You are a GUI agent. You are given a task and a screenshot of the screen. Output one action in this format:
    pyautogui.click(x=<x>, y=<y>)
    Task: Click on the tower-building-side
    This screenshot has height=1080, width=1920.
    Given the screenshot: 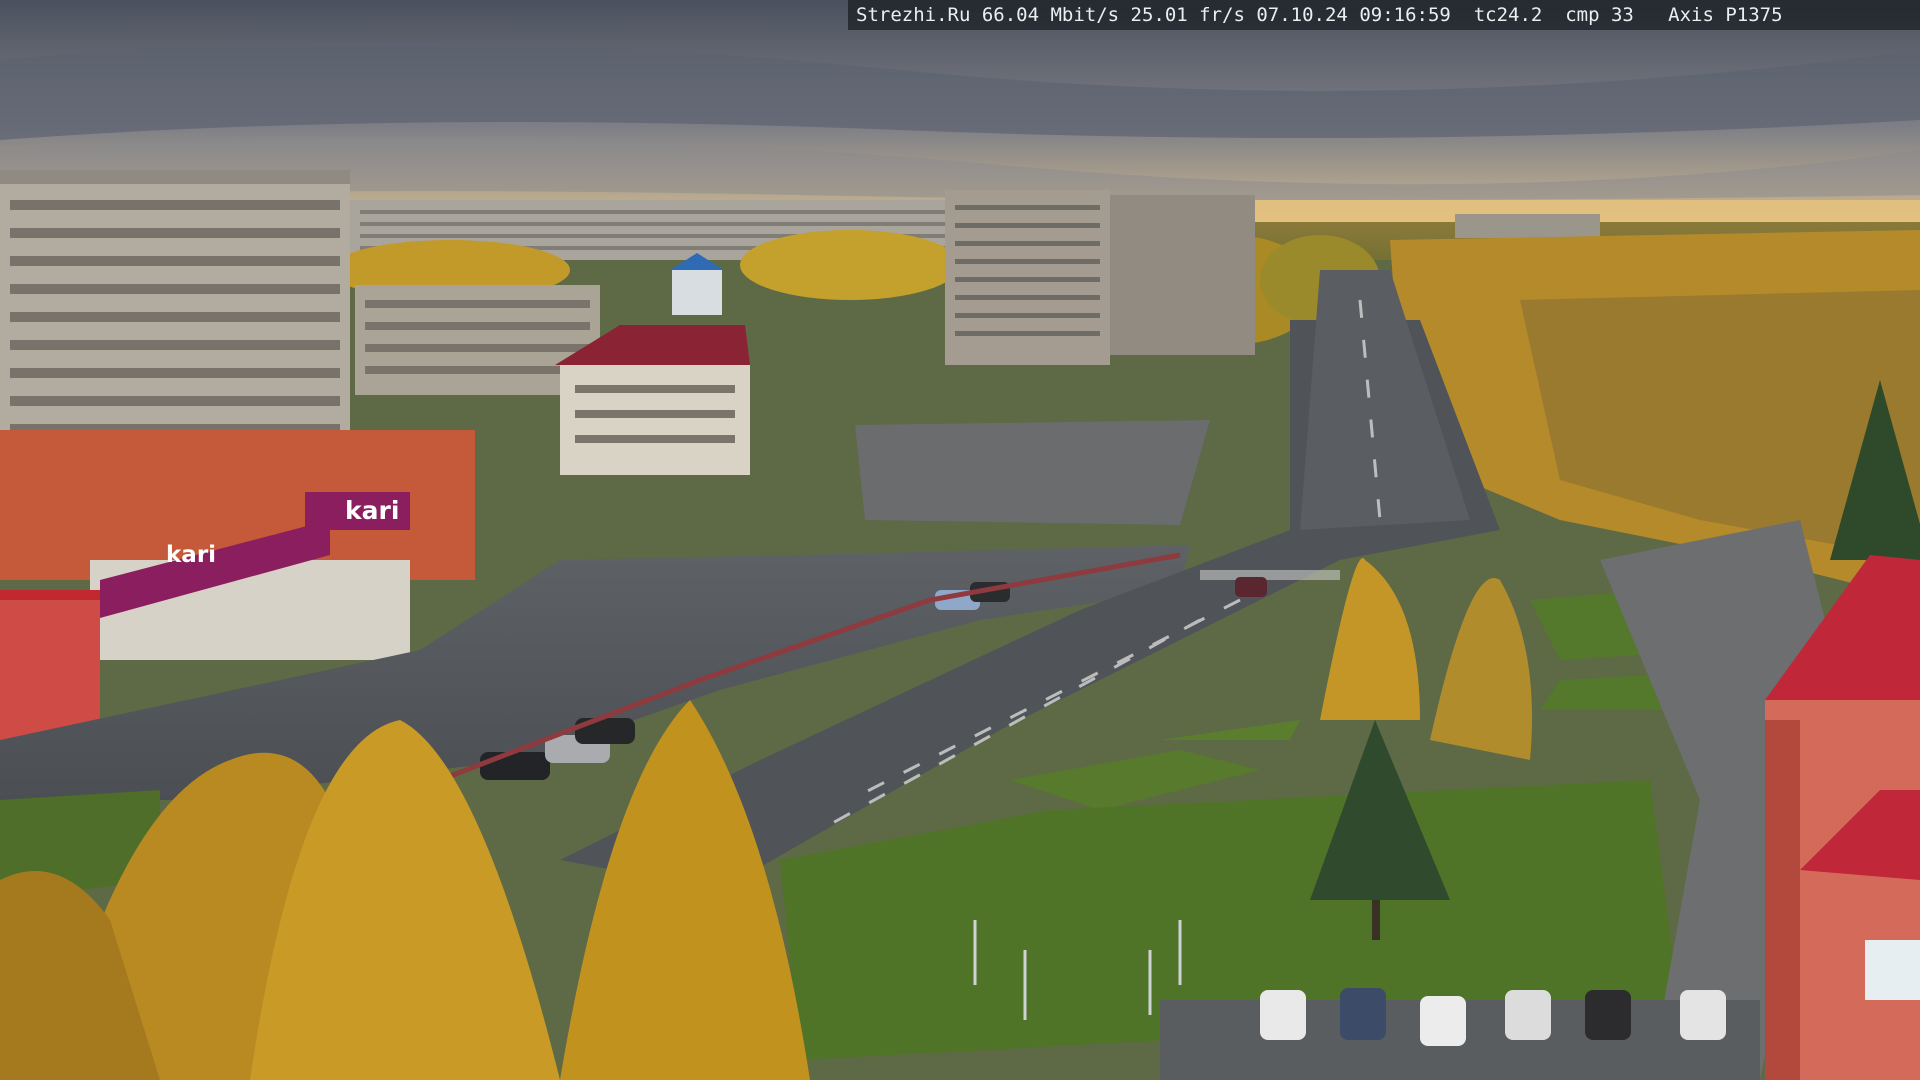 What is the action you would take?
    pyautogui.click(x=1182, y=275)
    